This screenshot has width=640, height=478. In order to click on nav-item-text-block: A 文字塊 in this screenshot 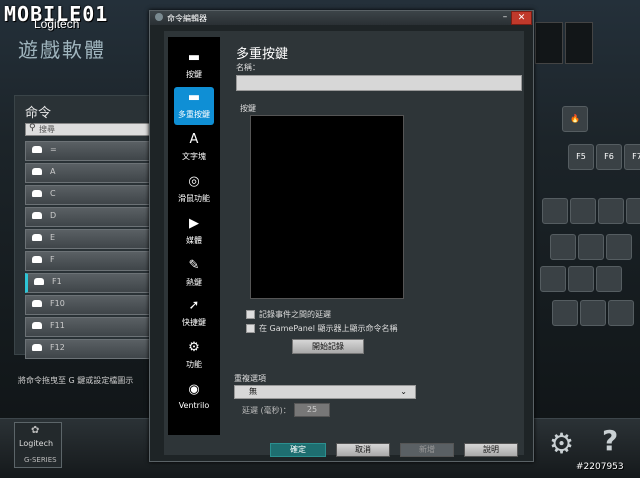, I will do `click(194, 148)`.